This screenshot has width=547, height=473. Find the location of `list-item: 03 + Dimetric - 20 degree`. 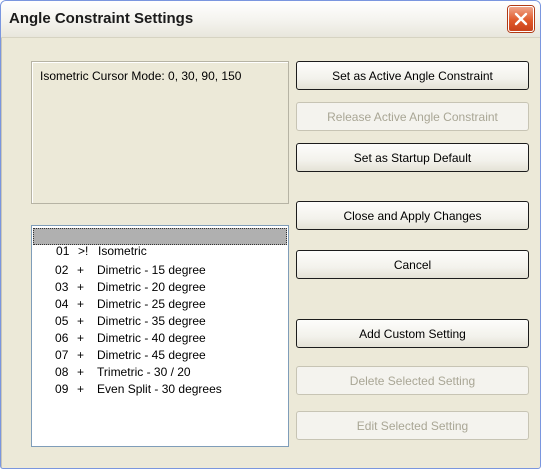

list-item: 03 + Dimetric - 20 degree is located at coordinates (160, 278).